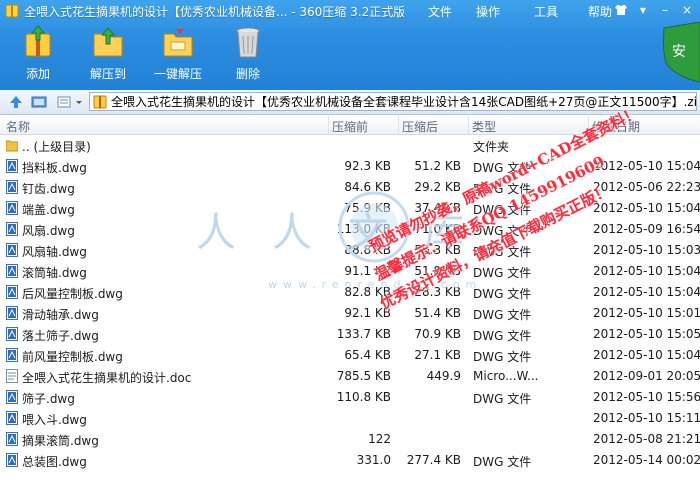 Image resolution: width=700 pixels, height=490 pixels. I want to click on file-modified-date: 2012-05-06 22:23, so click(646, 187).